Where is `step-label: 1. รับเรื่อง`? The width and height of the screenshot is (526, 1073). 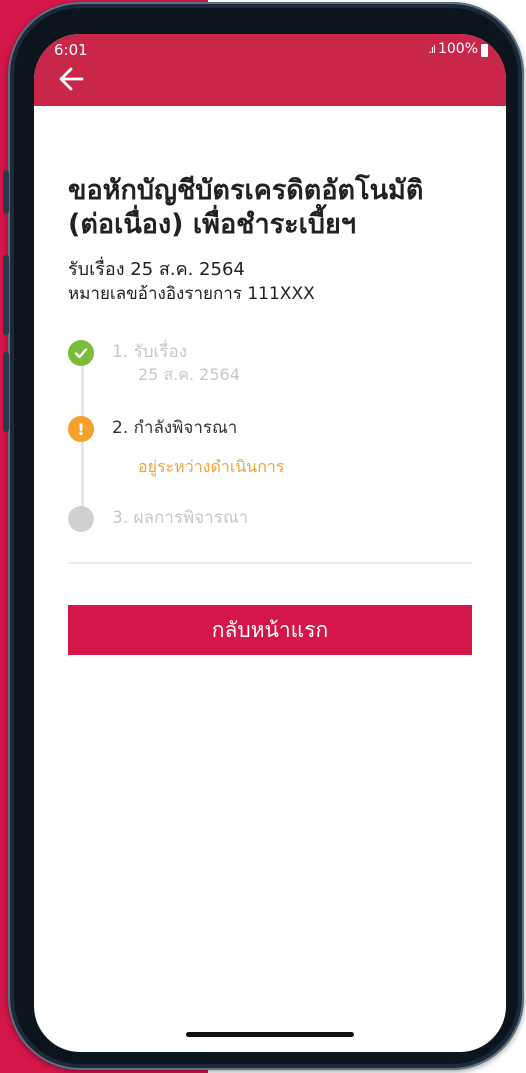
step-label: 1. รับเรื่อง is located at coordinates (149, 352).